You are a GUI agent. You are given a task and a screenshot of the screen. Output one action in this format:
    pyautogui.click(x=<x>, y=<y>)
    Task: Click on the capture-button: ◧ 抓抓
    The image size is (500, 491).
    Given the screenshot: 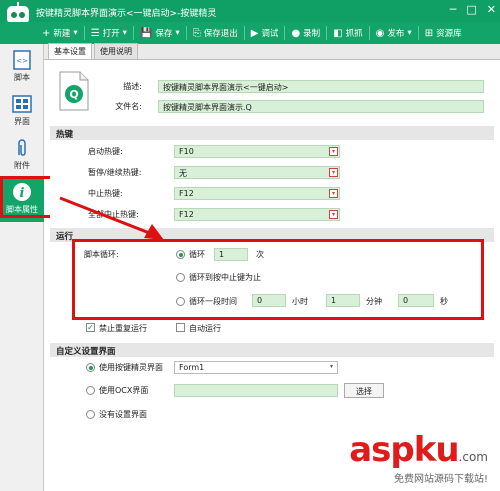 What is the action you would take?
    pyautogui.click(x=348, y=33)
    